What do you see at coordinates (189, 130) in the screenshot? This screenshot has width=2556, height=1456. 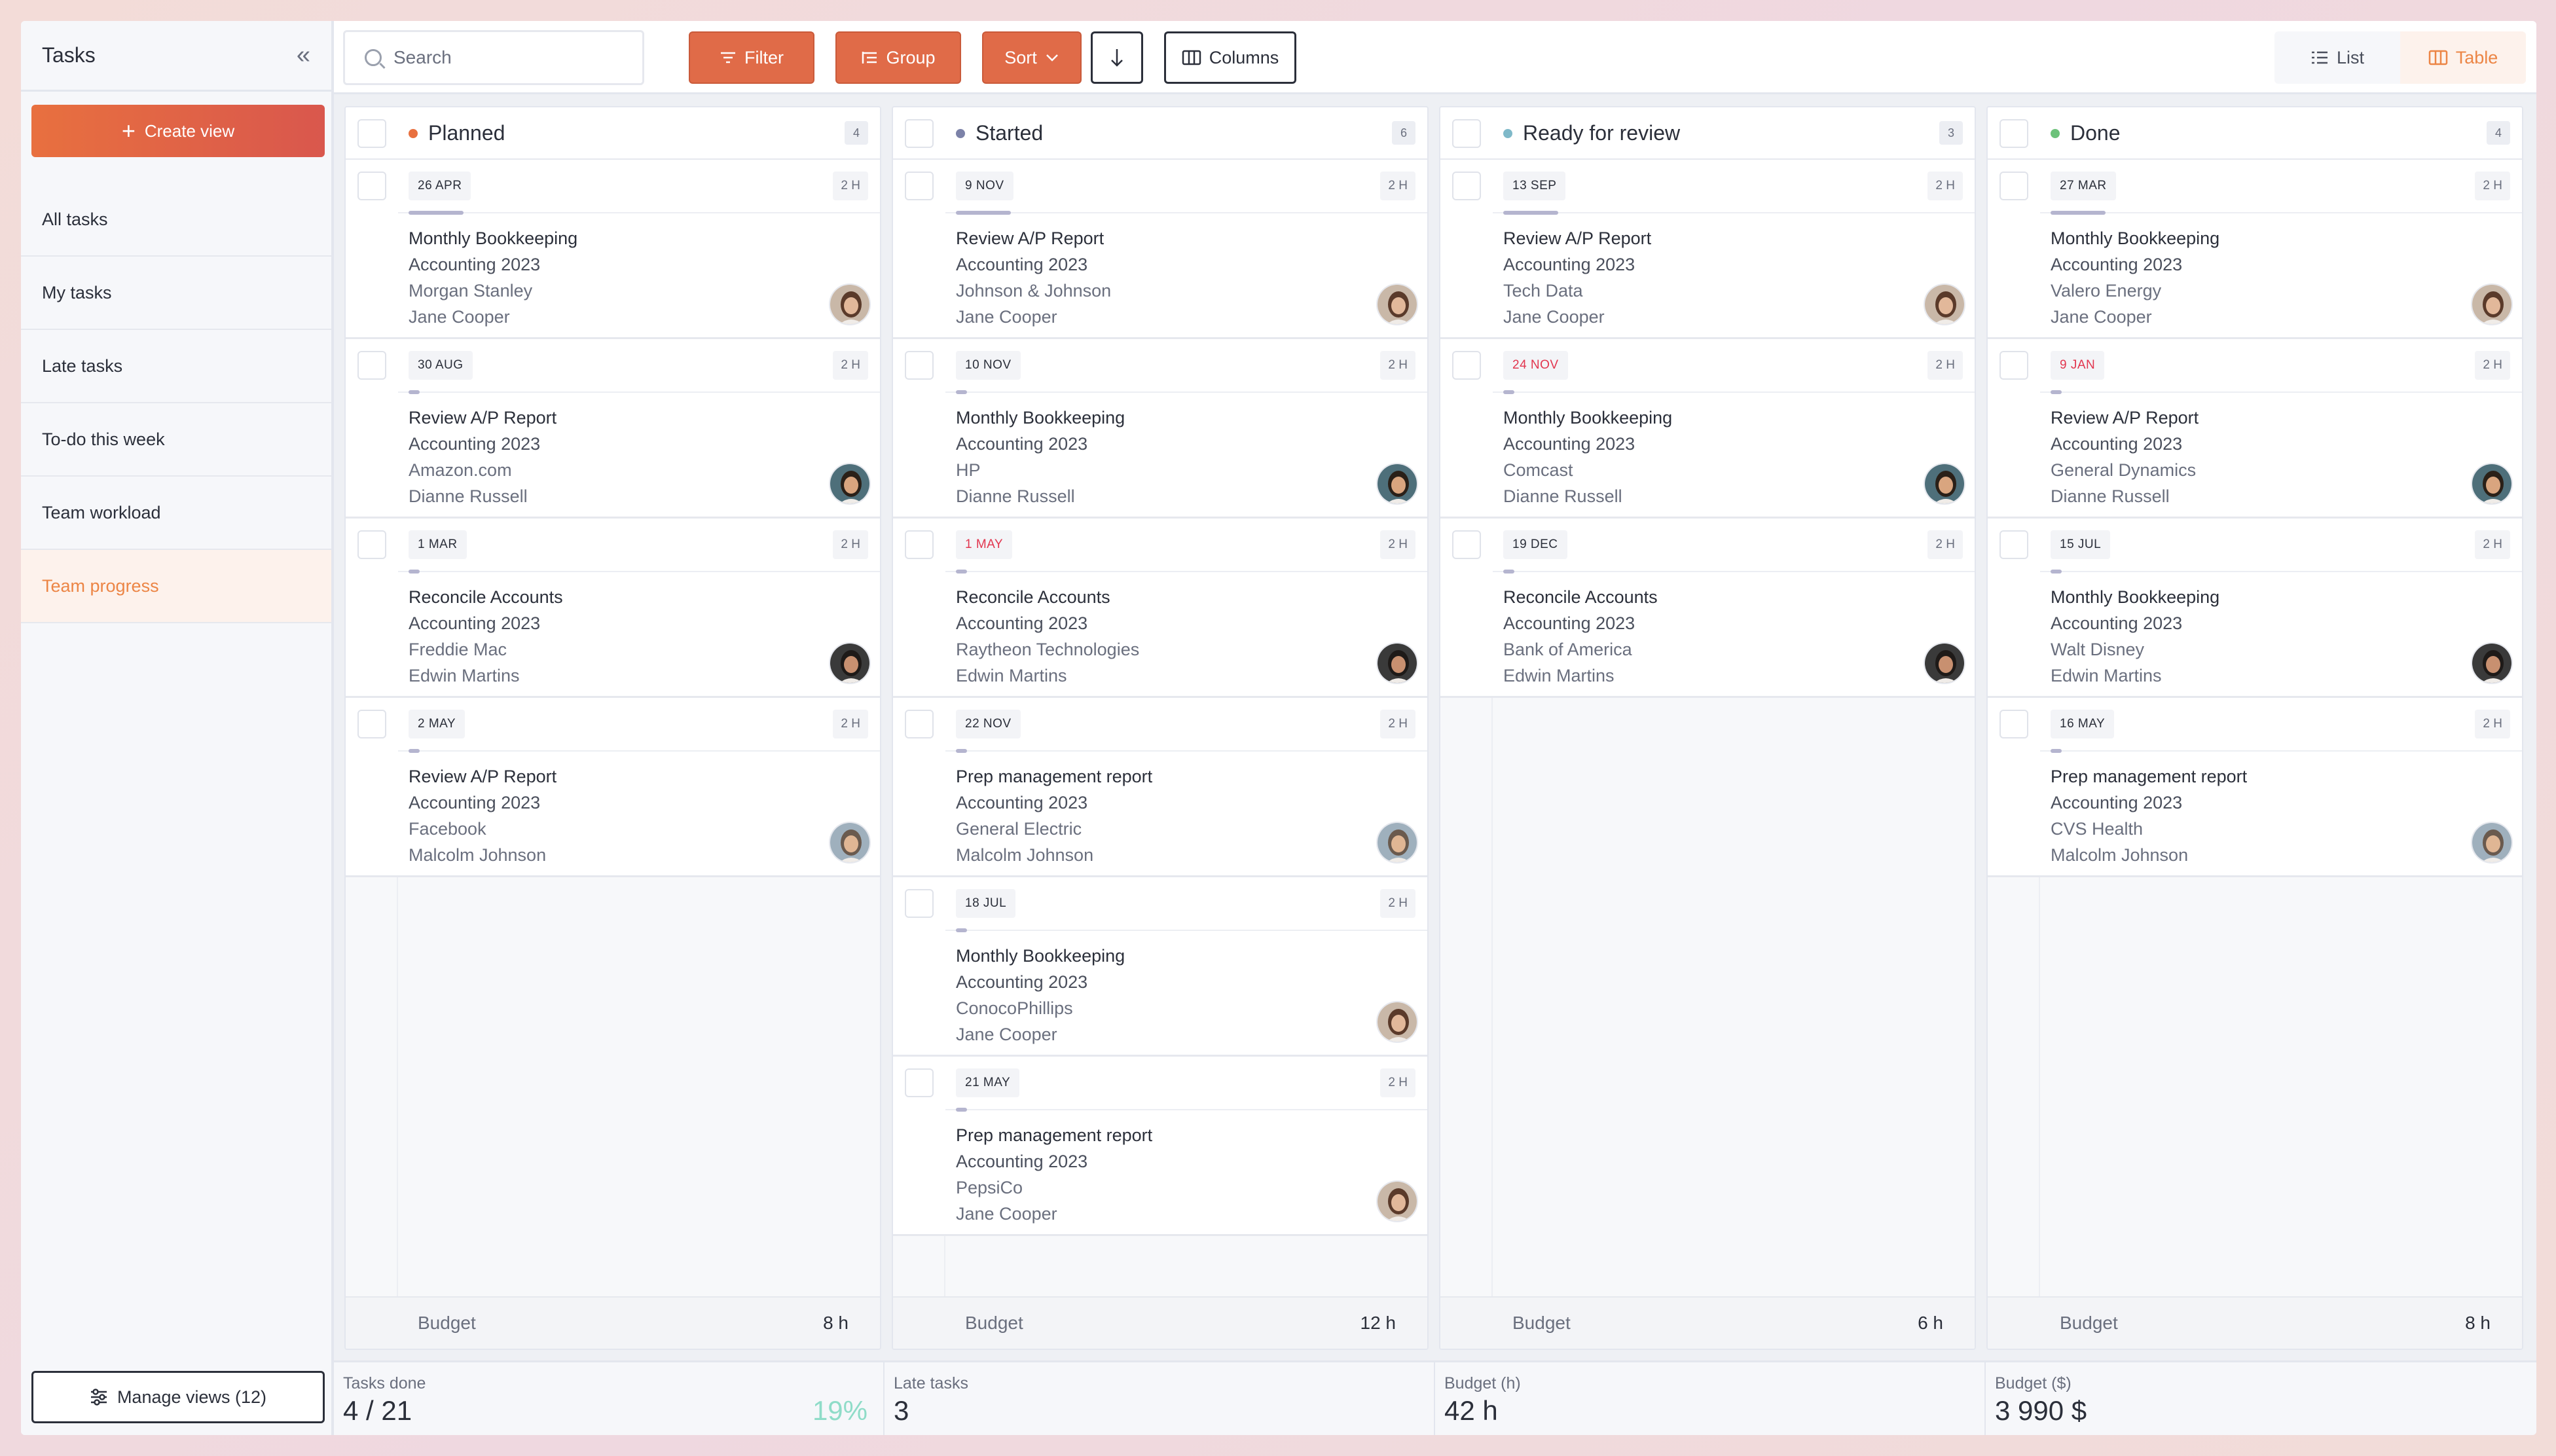 I see `create-view-label: Create view` at bounding box center [189, 130].